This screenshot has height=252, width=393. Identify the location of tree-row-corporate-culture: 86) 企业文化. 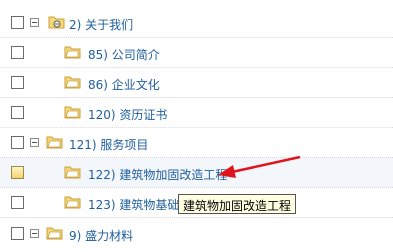
(196, 83).